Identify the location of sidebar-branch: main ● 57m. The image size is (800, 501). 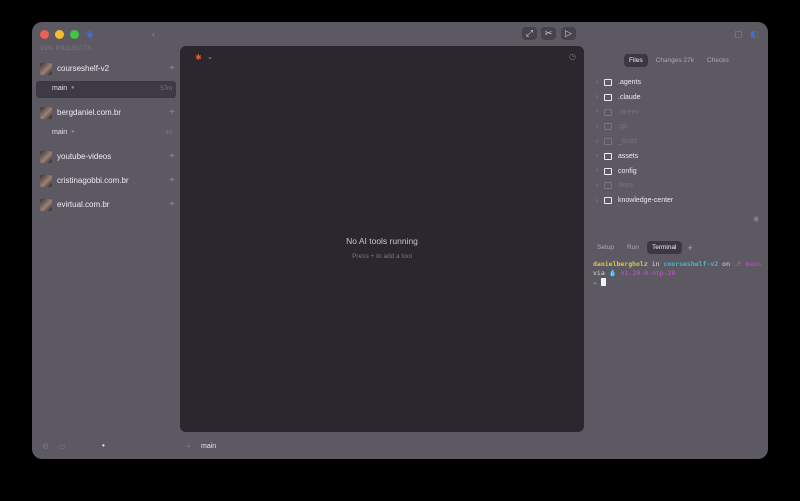
(106, 89).